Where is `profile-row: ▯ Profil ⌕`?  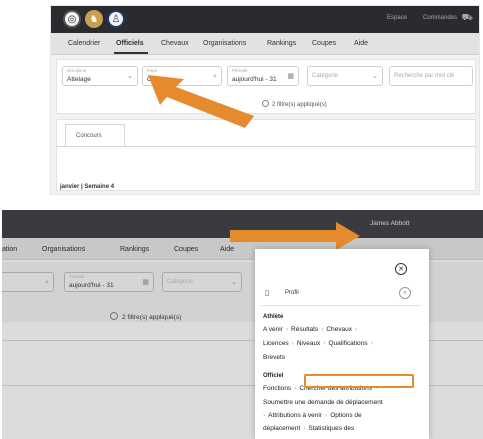
profile-row: ▯ Profil ⌕ is located at coordinates (338, 294).